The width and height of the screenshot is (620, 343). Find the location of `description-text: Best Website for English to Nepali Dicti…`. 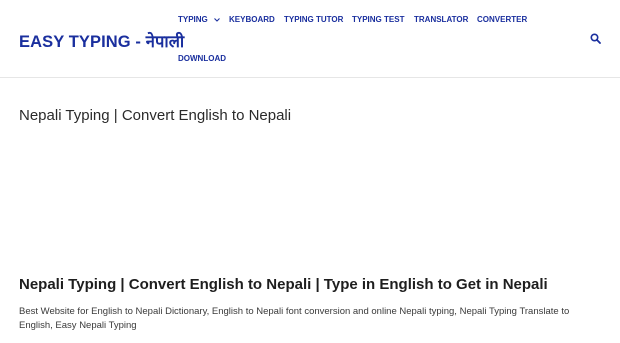

description-text: Best Website for English to Nepali Dicti… is located at coordinates (294, 318).